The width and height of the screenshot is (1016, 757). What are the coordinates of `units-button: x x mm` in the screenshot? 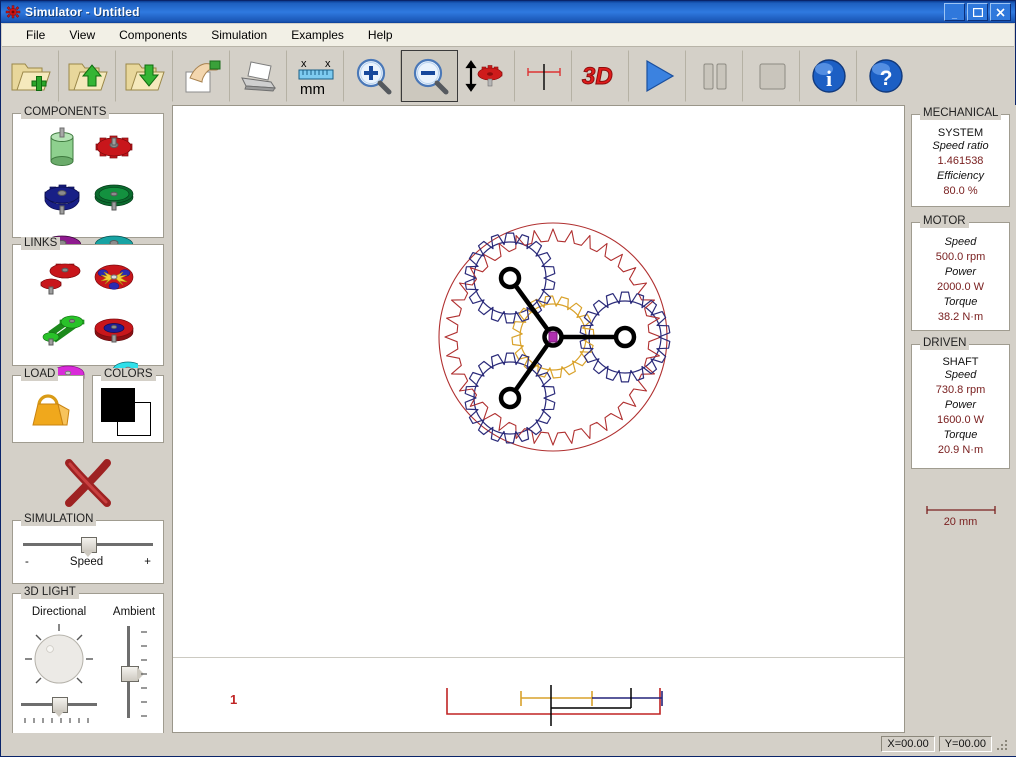 It's located at (315, 76).